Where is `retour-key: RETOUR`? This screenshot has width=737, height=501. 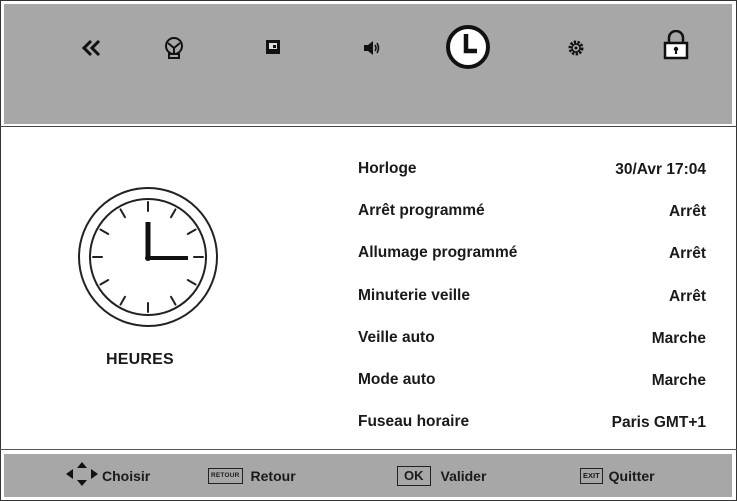
retour-key: RETOUR is located at coordinates (225, 475).